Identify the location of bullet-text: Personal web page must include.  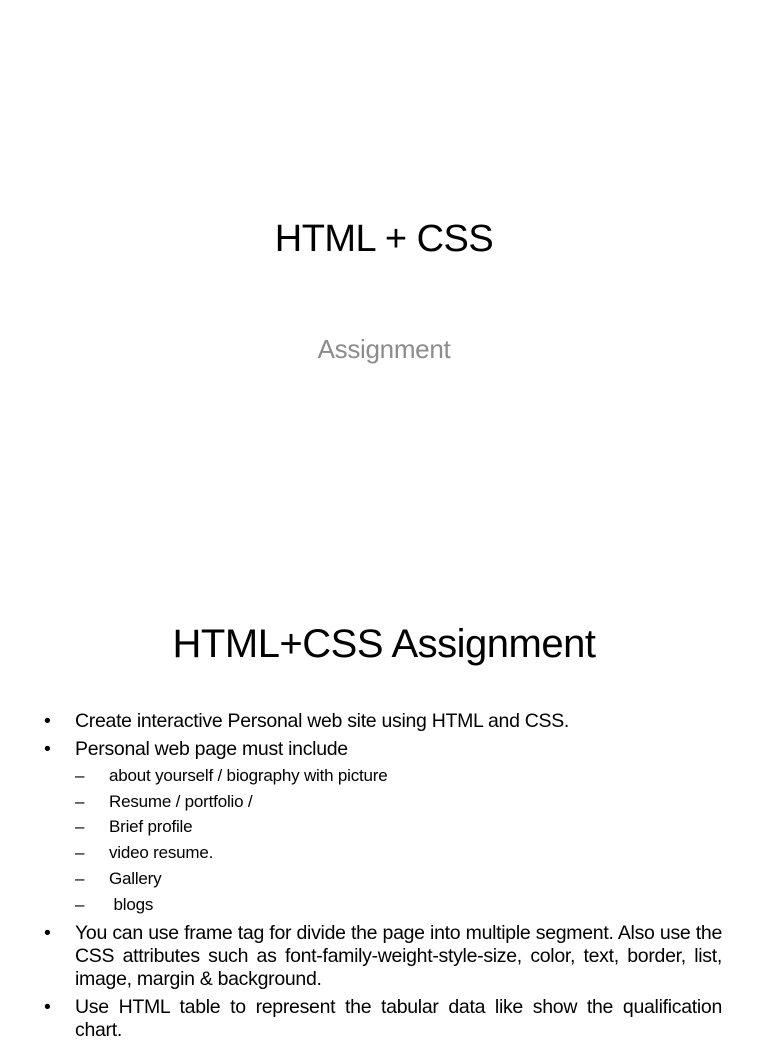
(211, 749).